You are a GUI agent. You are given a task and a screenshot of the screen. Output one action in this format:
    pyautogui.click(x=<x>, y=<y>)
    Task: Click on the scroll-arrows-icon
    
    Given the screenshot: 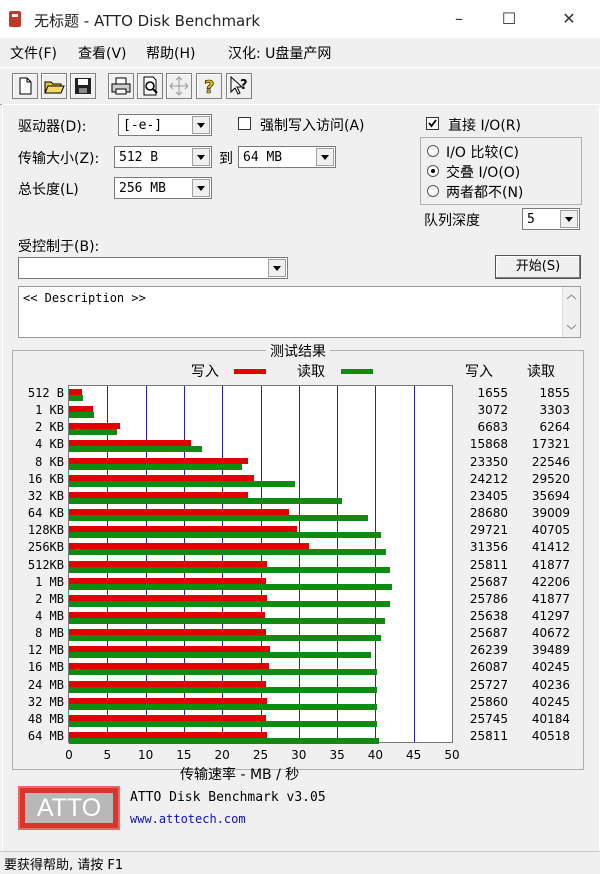 What is the action you would take?
    pyautogui.click(x=571, y=312)
    